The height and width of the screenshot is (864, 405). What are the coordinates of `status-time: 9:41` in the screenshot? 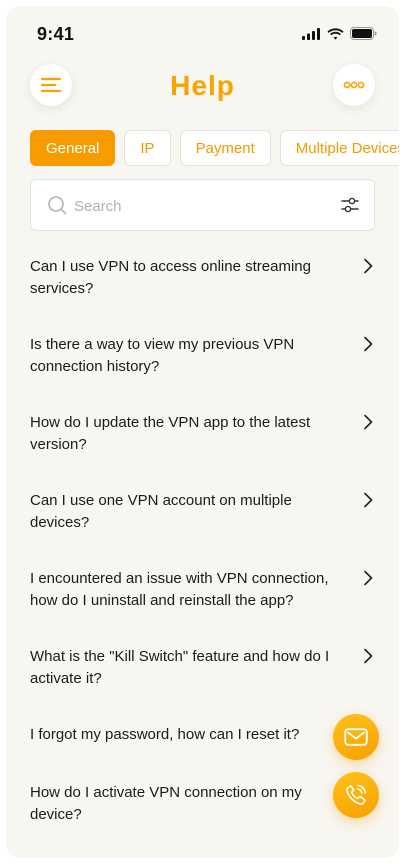 It's located at (56, 34).